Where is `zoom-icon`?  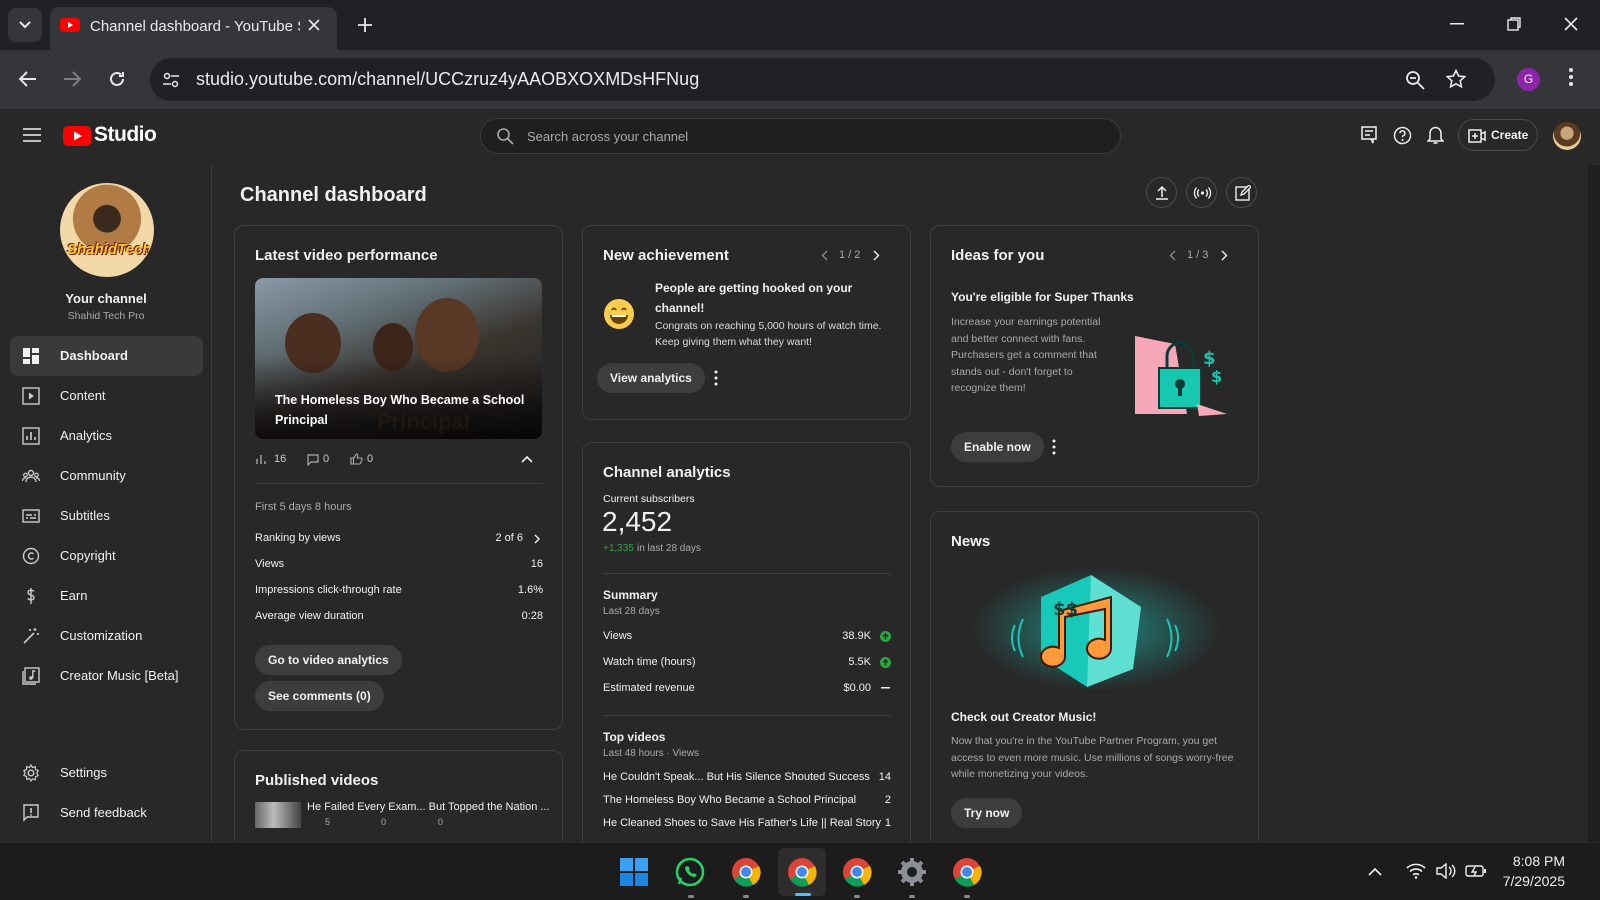 zoom-icon is located at coordinates (1415, 80).